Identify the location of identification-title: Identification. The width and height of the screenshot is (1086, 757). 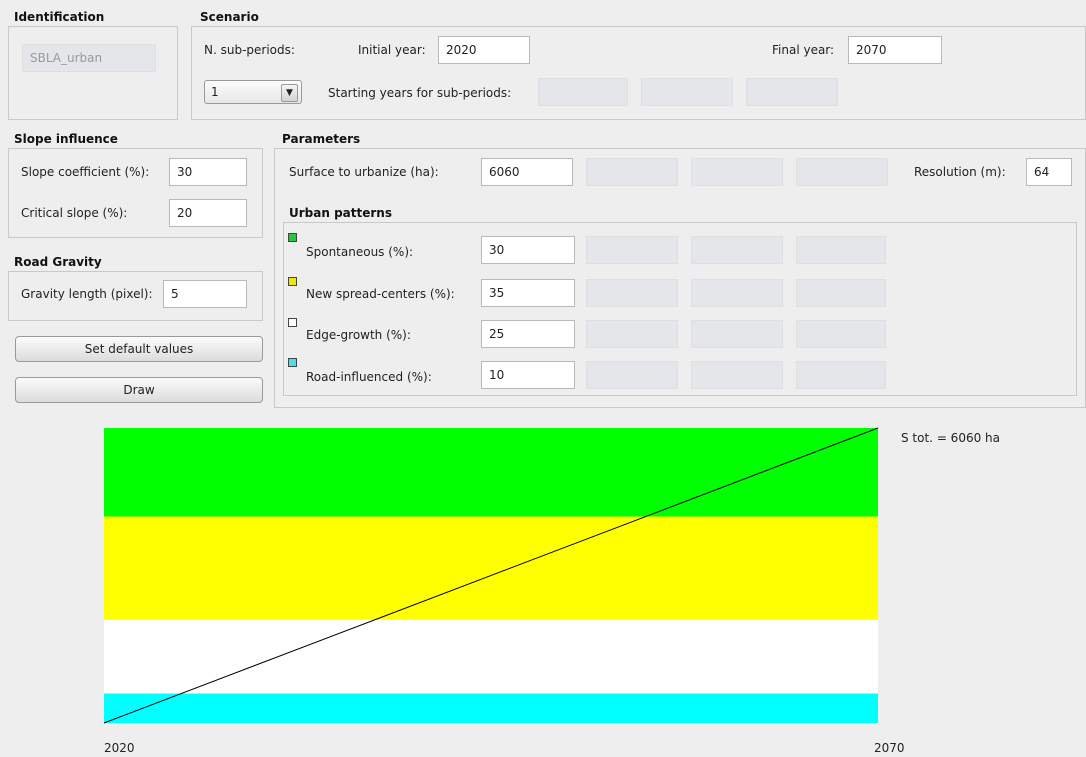
(59, 17).